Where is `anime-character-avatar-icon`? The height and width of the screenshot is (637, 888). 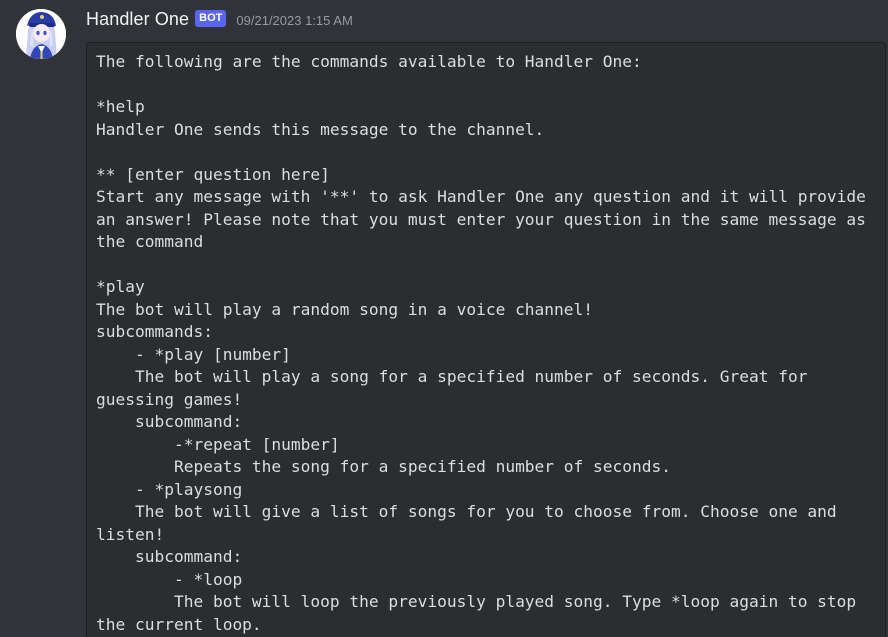
anime-character-avatar-icon is located at coordinates (41, 34).